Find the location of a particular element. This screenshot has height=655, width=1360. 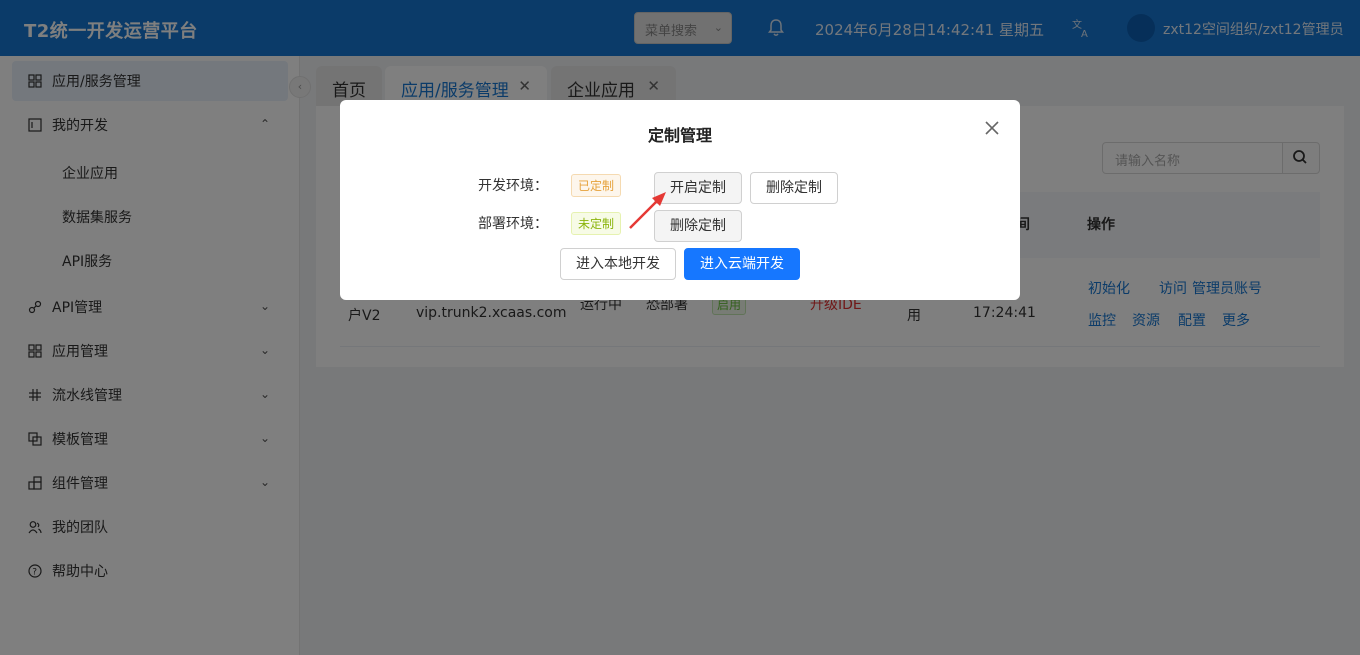

delete-custom-dev-button: 删除定制 is located at coordinates (794, 188).